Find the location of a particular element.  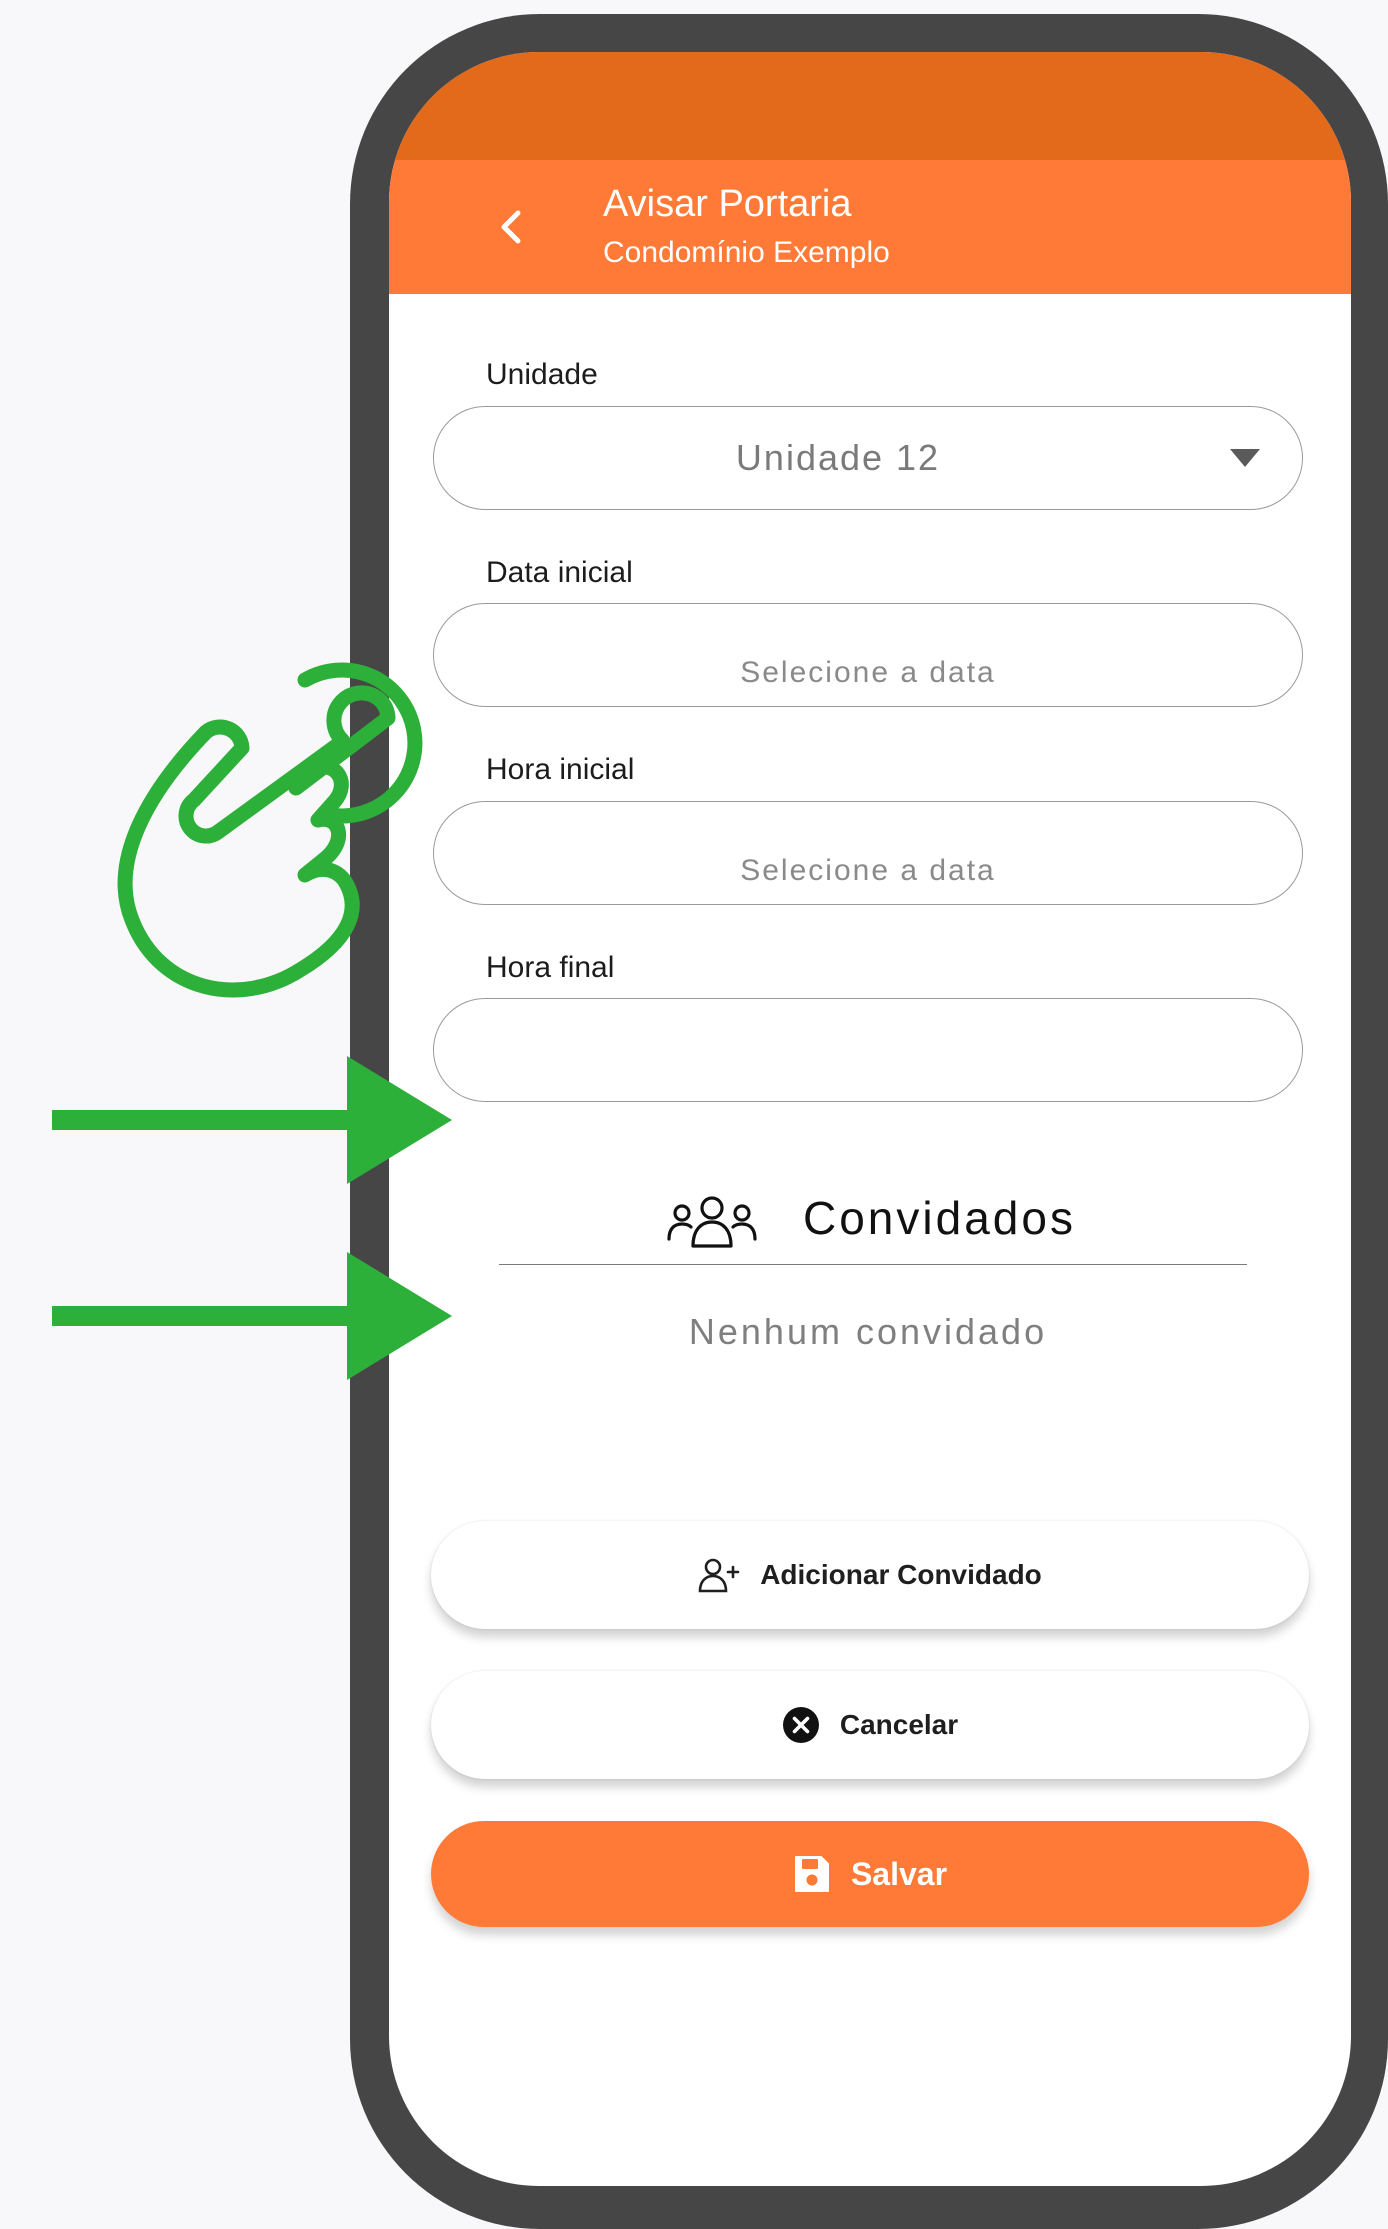

unit-select: Unidade 12 is located at coordinates (868, 458).